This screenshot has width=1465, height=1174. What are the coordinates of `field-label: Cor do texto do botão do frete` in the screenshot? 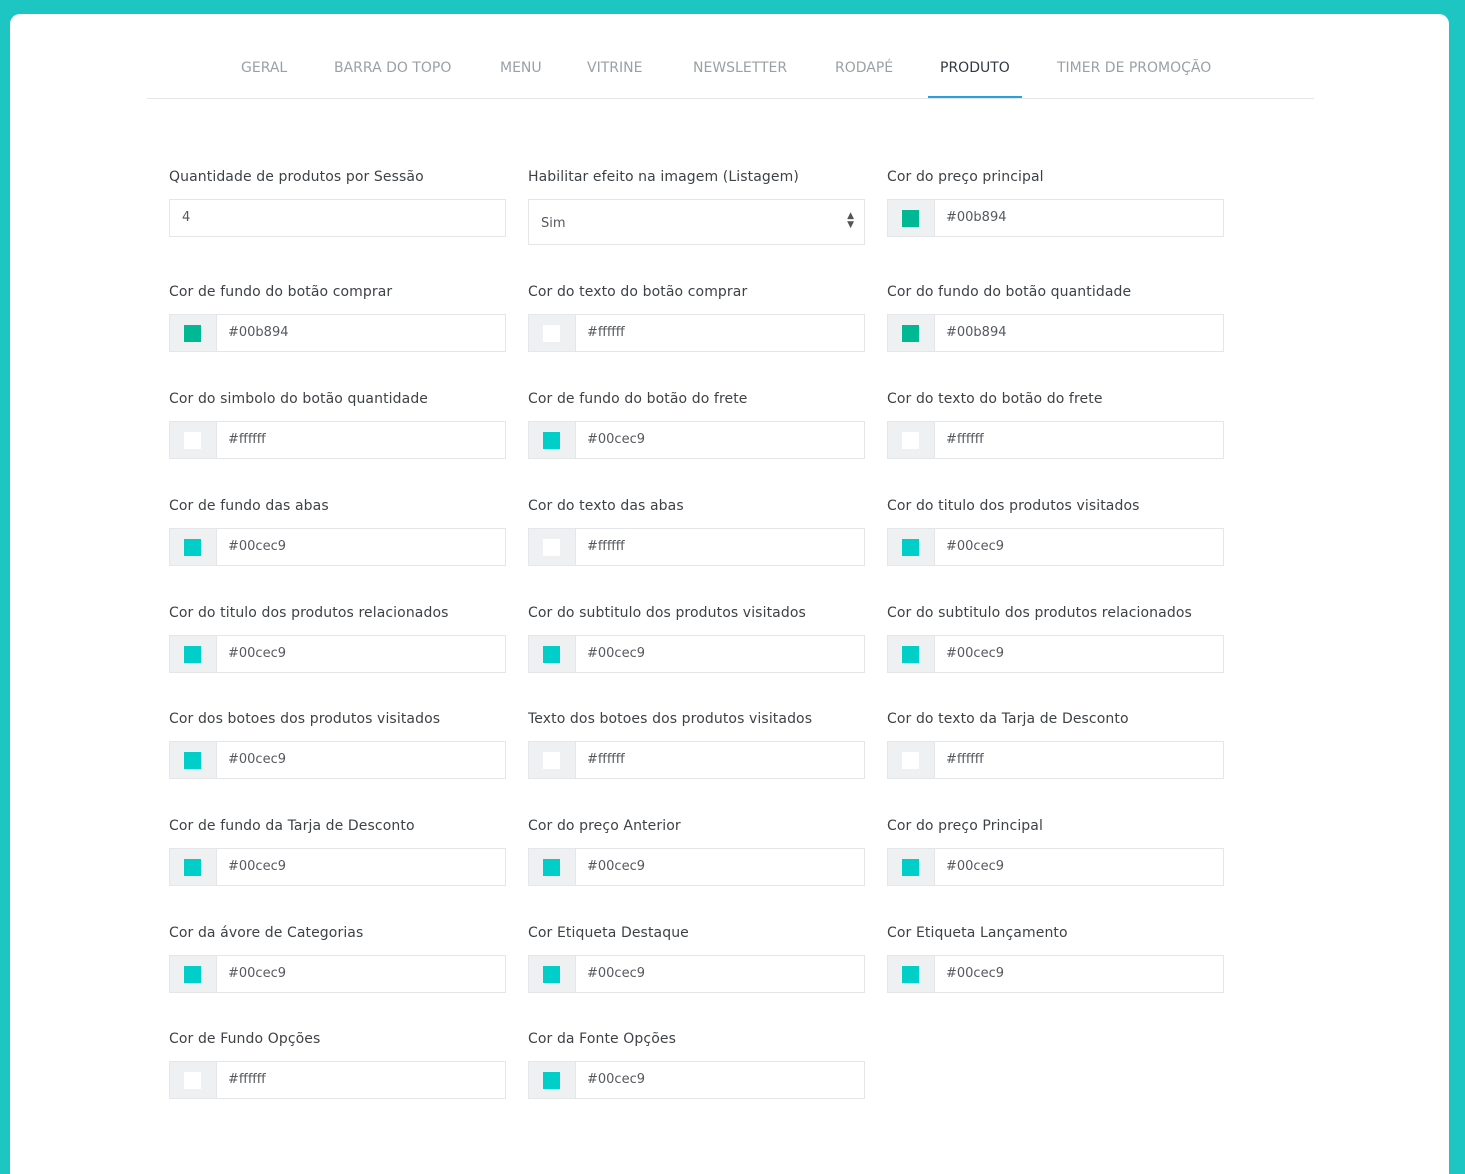 It's located at (995, 399).